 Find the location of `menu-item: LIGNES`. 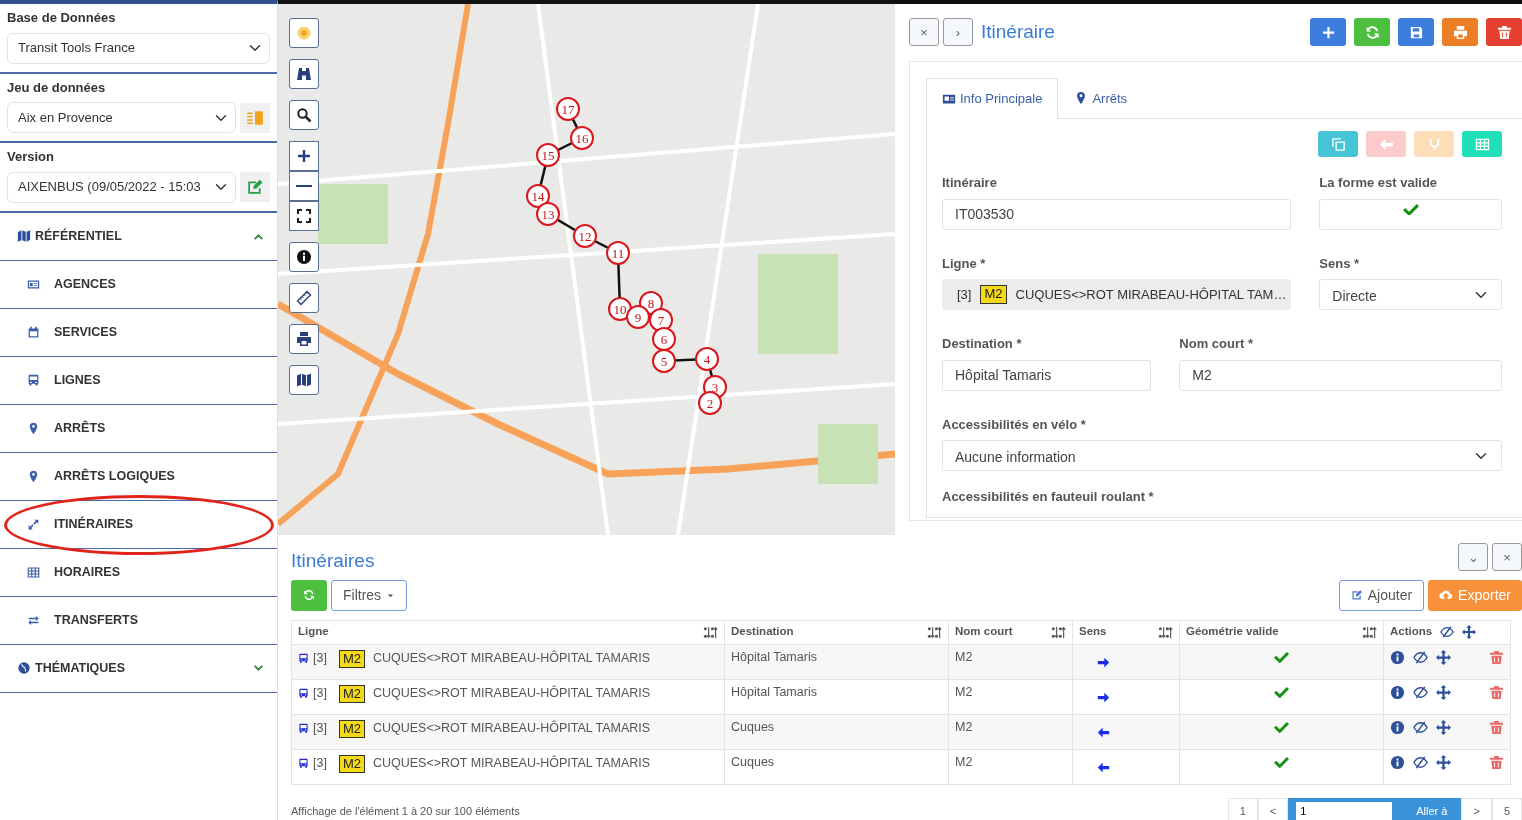

menu-item: LIGNES is located at coordinates (138, 380).